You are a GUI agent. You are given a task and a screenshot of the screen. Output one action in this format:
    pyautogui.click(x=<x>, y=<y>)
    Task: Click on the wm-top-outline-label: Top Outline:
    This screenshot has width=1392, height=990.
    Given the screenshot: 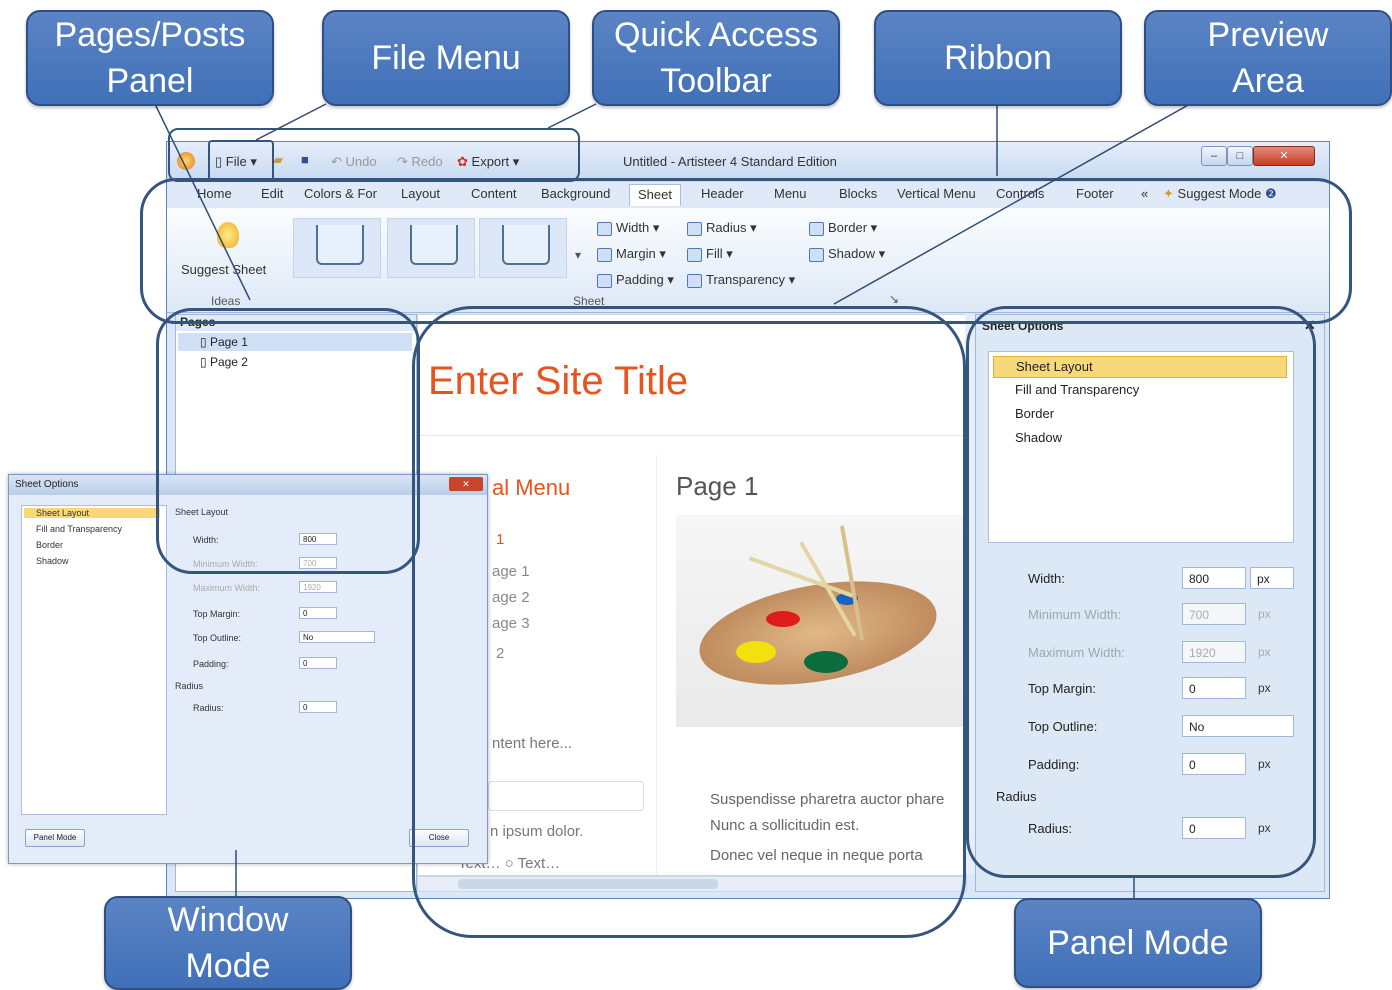 What is the action you would take?
    pyautogui.click(x=217, y=638)
    